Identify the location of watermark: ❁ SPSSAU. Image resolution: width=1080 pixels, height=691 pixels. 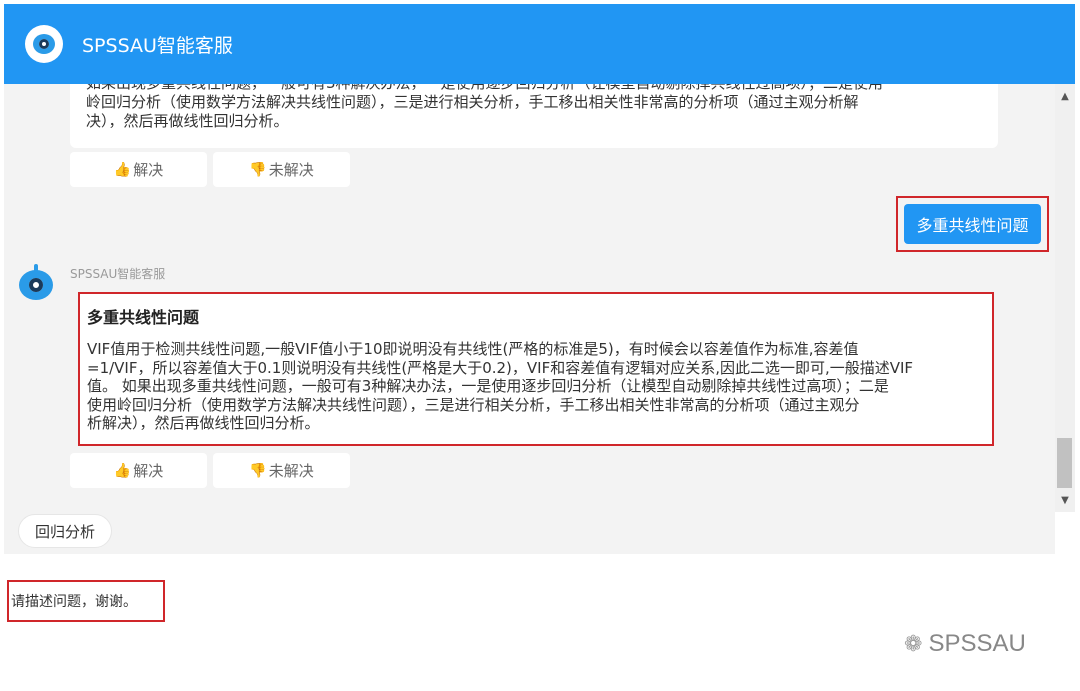
(965, 644).